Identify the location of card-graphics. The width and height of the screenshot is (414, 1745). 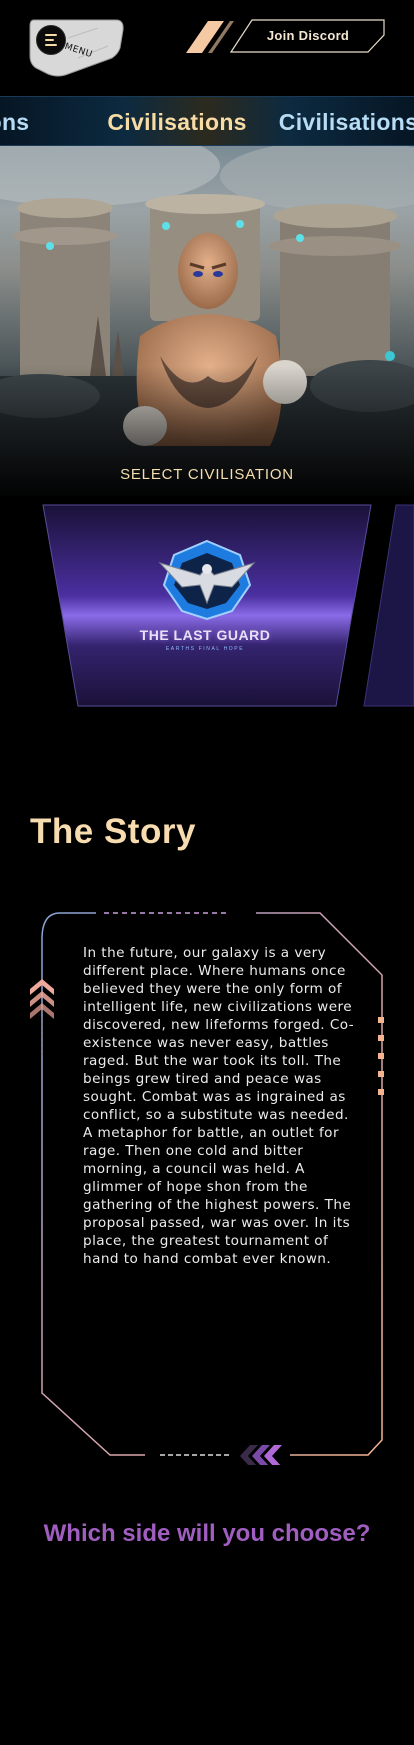
(228, 605).